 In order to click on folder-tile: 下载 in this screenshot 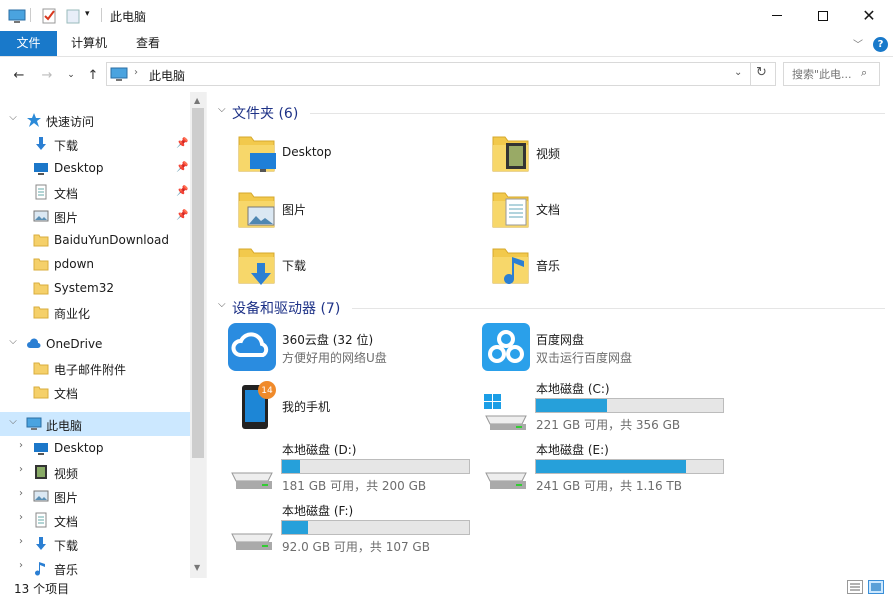, I will do `click(356, 266)`.